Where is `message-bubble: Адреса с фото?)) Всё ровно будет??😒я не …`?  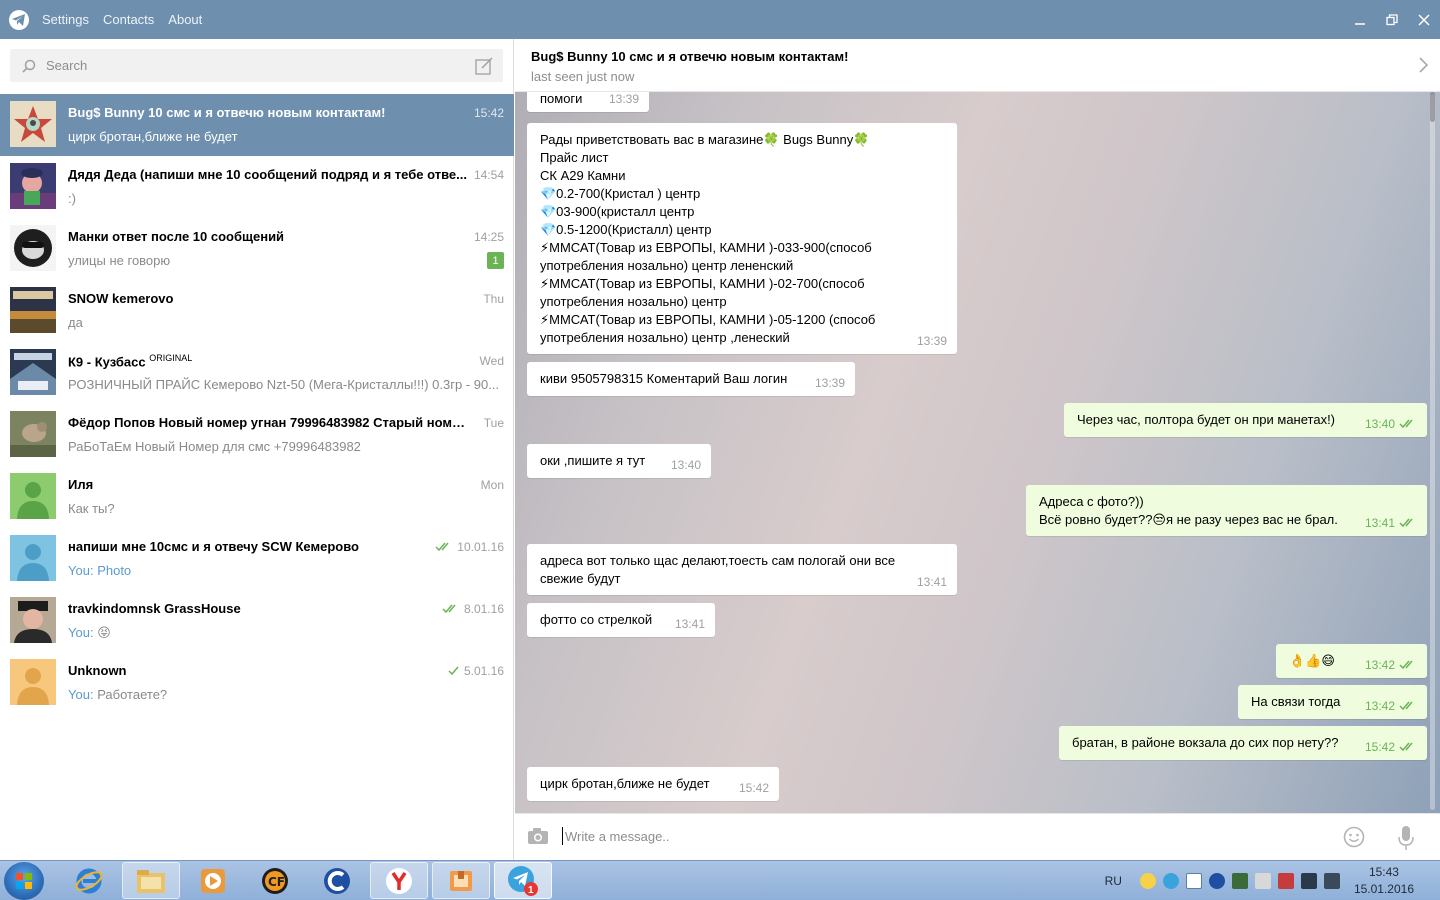
message-bubble: Адреса с фото?)) Всё ровно будет??😒я не … is located at coordinates (1226, 510).